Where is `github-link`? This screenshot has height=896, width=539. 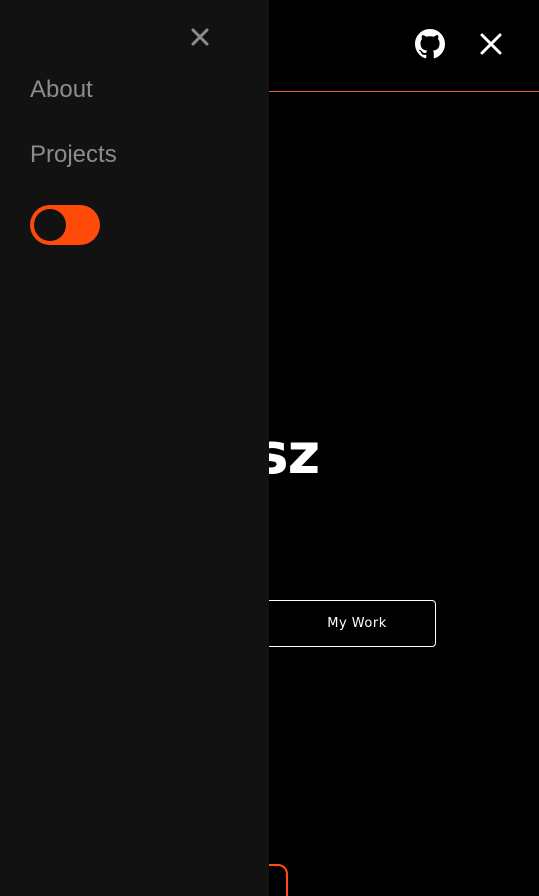 github-link is located at coordinates (430, 44).